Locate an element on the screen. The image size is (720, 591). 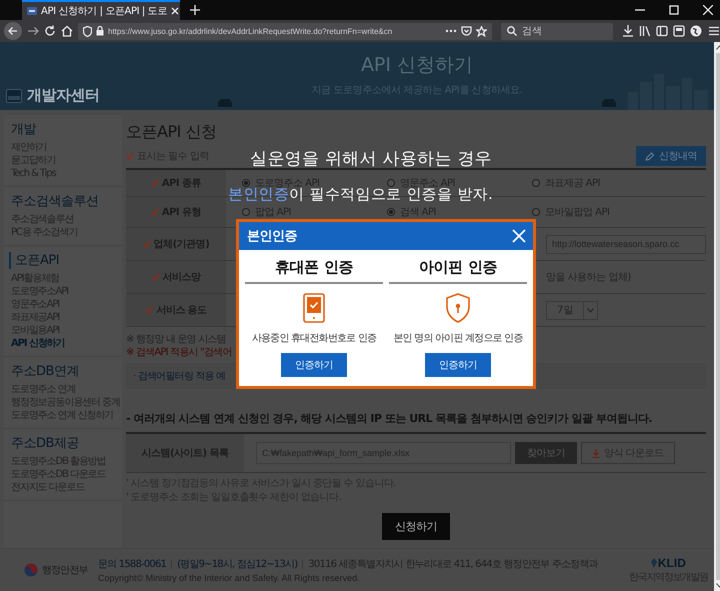
page-title: API 신청하기 is located at coordinates (417, 65).